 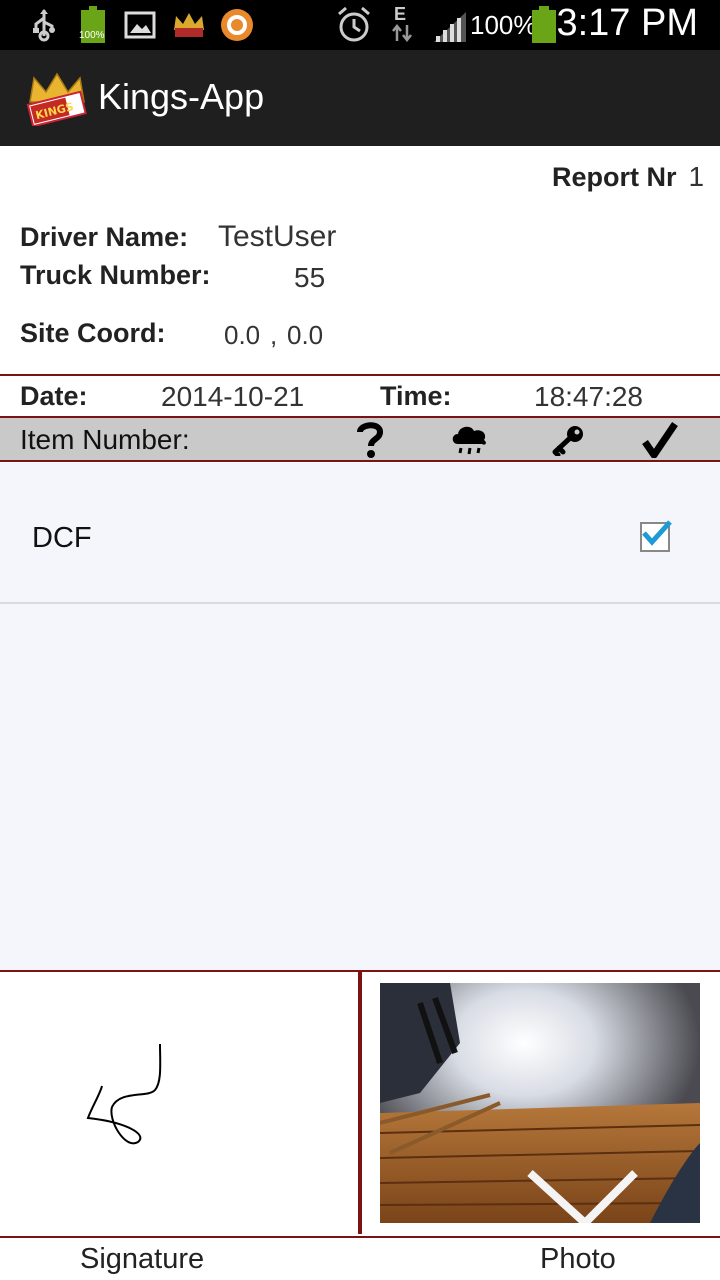 I want to click on data-arrows-icon, so click(x=402, y=34).